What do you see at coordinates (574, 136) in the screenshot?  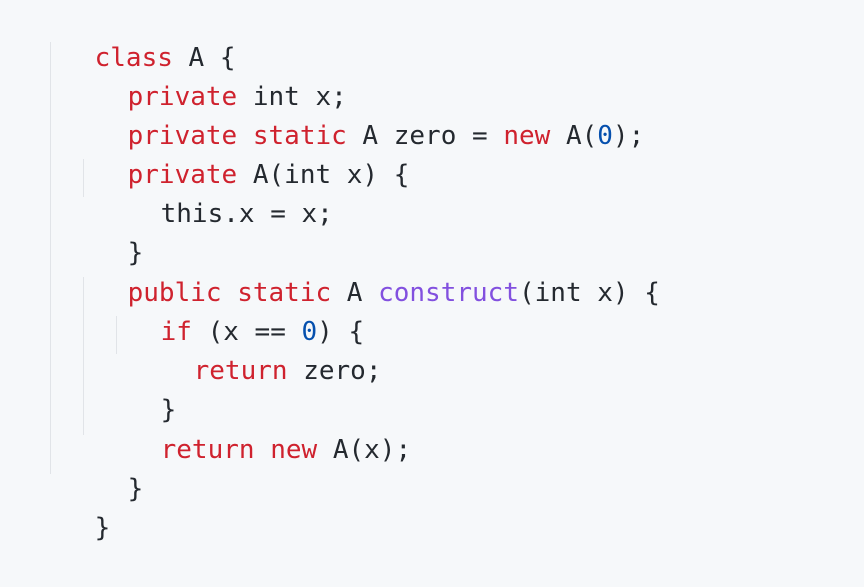 I see `code-token: A(` at bounding box center [574, 136].